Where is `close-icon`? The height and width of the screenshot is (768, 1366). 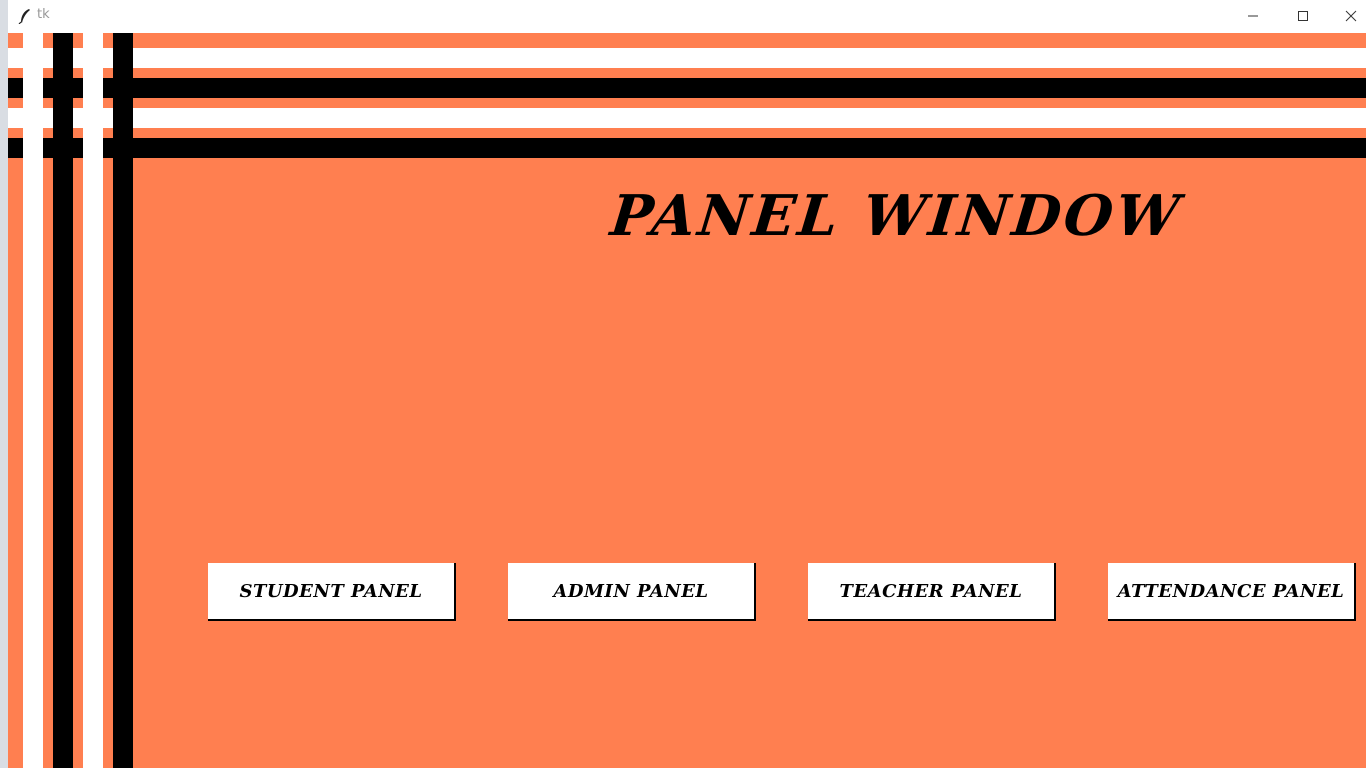 close-icon is located at coordinates (1351, 16).